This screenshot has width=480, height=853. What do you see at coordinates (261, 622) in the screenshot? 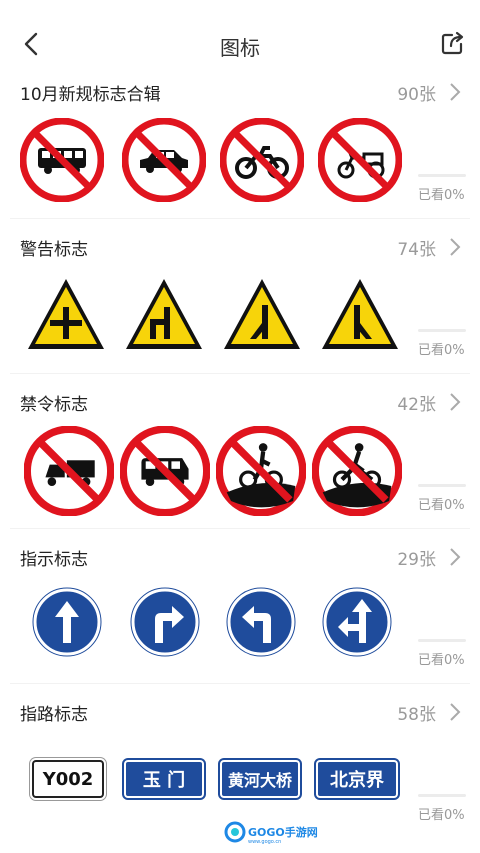
I see `mandatory-turn-left-icon` at bounding box center [261, 622].